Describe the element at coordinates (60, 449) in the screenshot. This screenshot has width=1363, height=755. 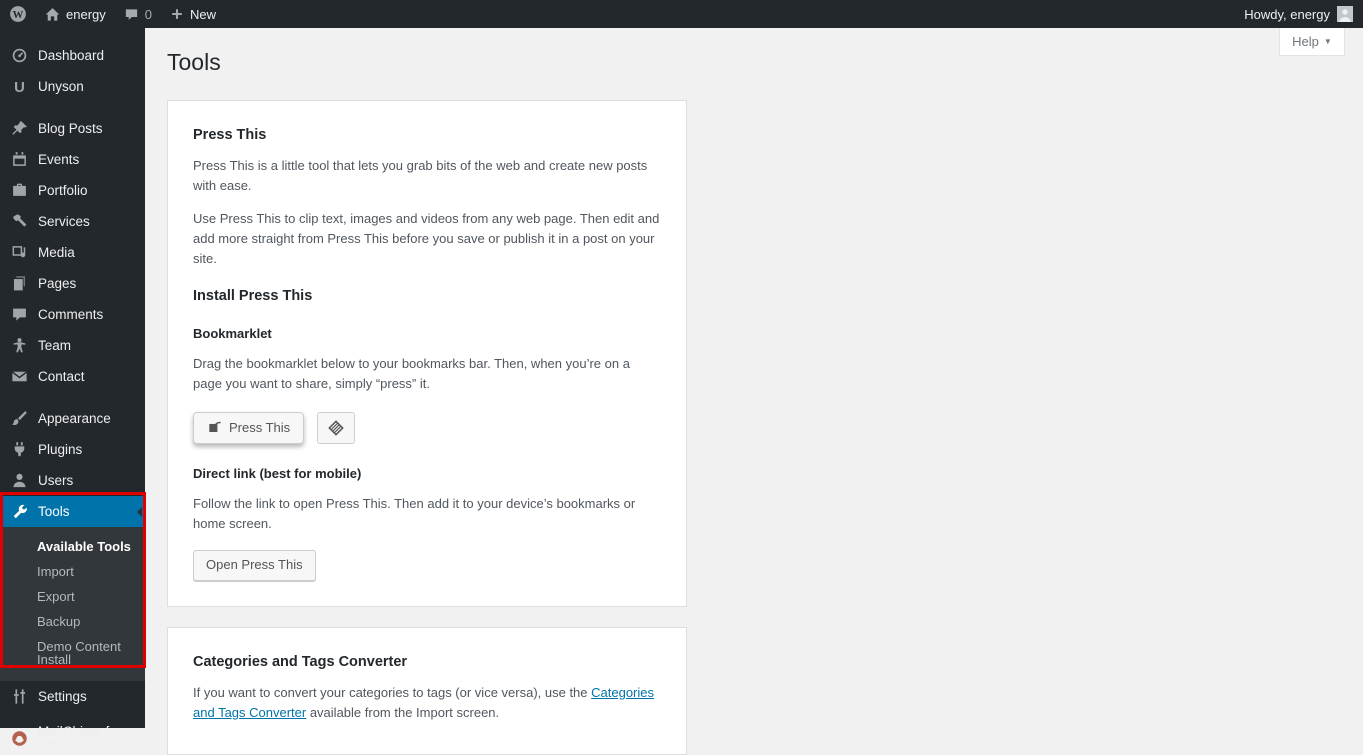
I see `sidebar-item-label: Plugins` at that location.